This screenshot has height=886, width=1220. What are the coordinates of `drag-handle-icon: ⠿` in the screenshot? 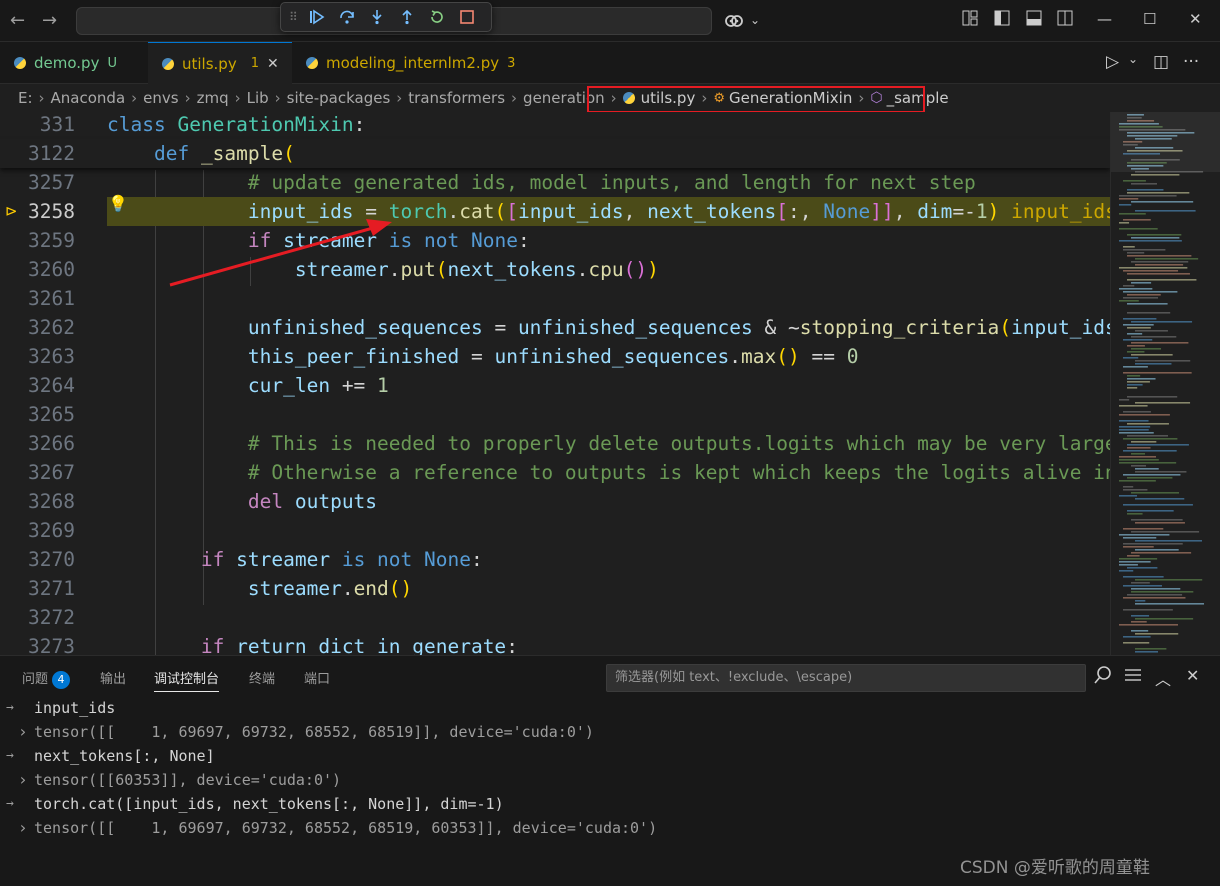 It's located at (293, 17).